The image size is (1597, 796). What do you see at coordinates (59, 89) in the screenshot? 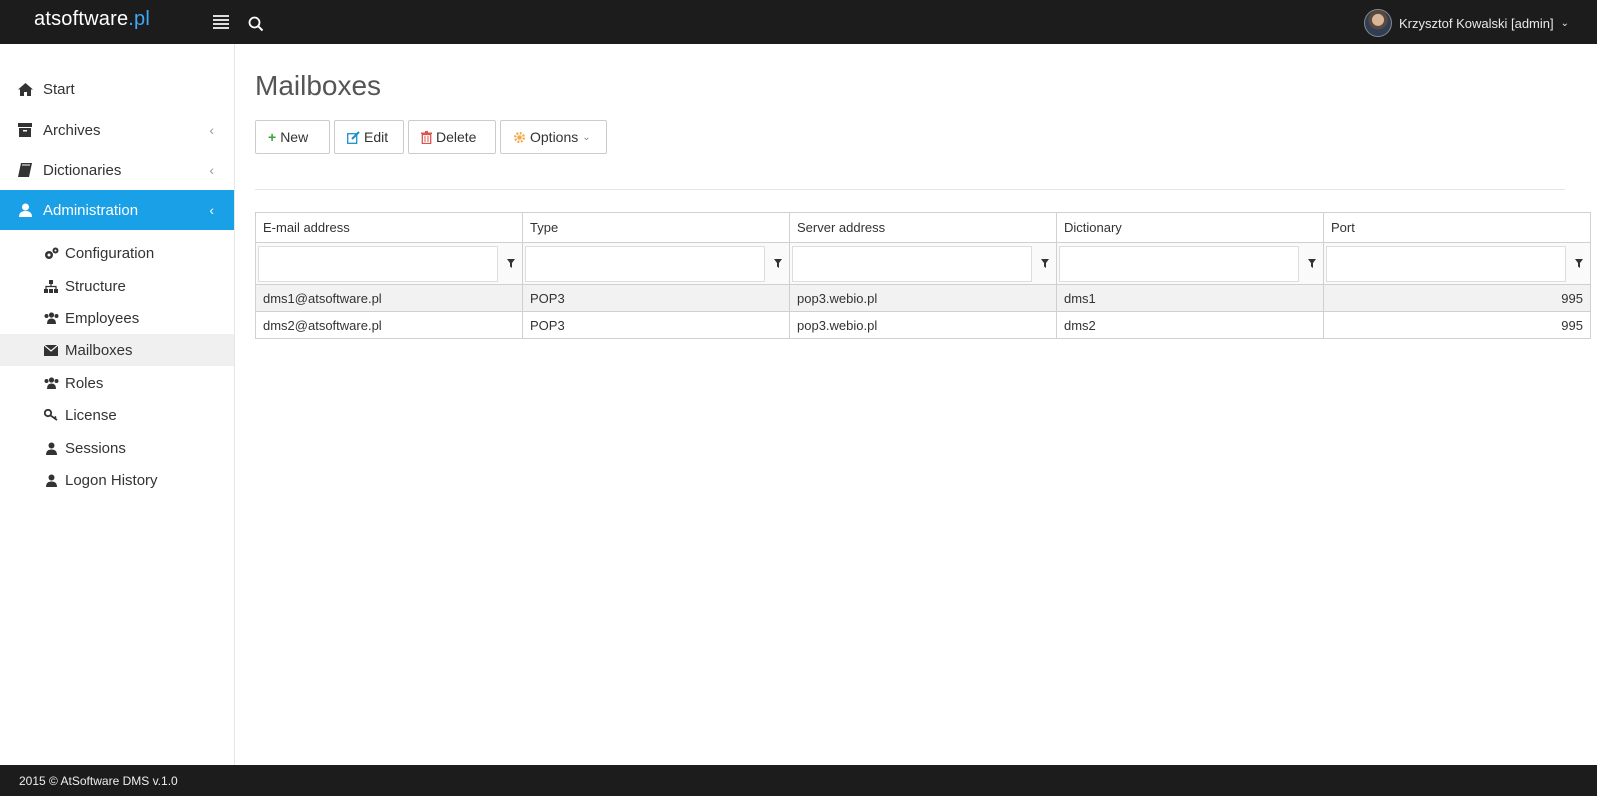
I see `sidebar-item-label: Start` at bounding box center [59, 89].